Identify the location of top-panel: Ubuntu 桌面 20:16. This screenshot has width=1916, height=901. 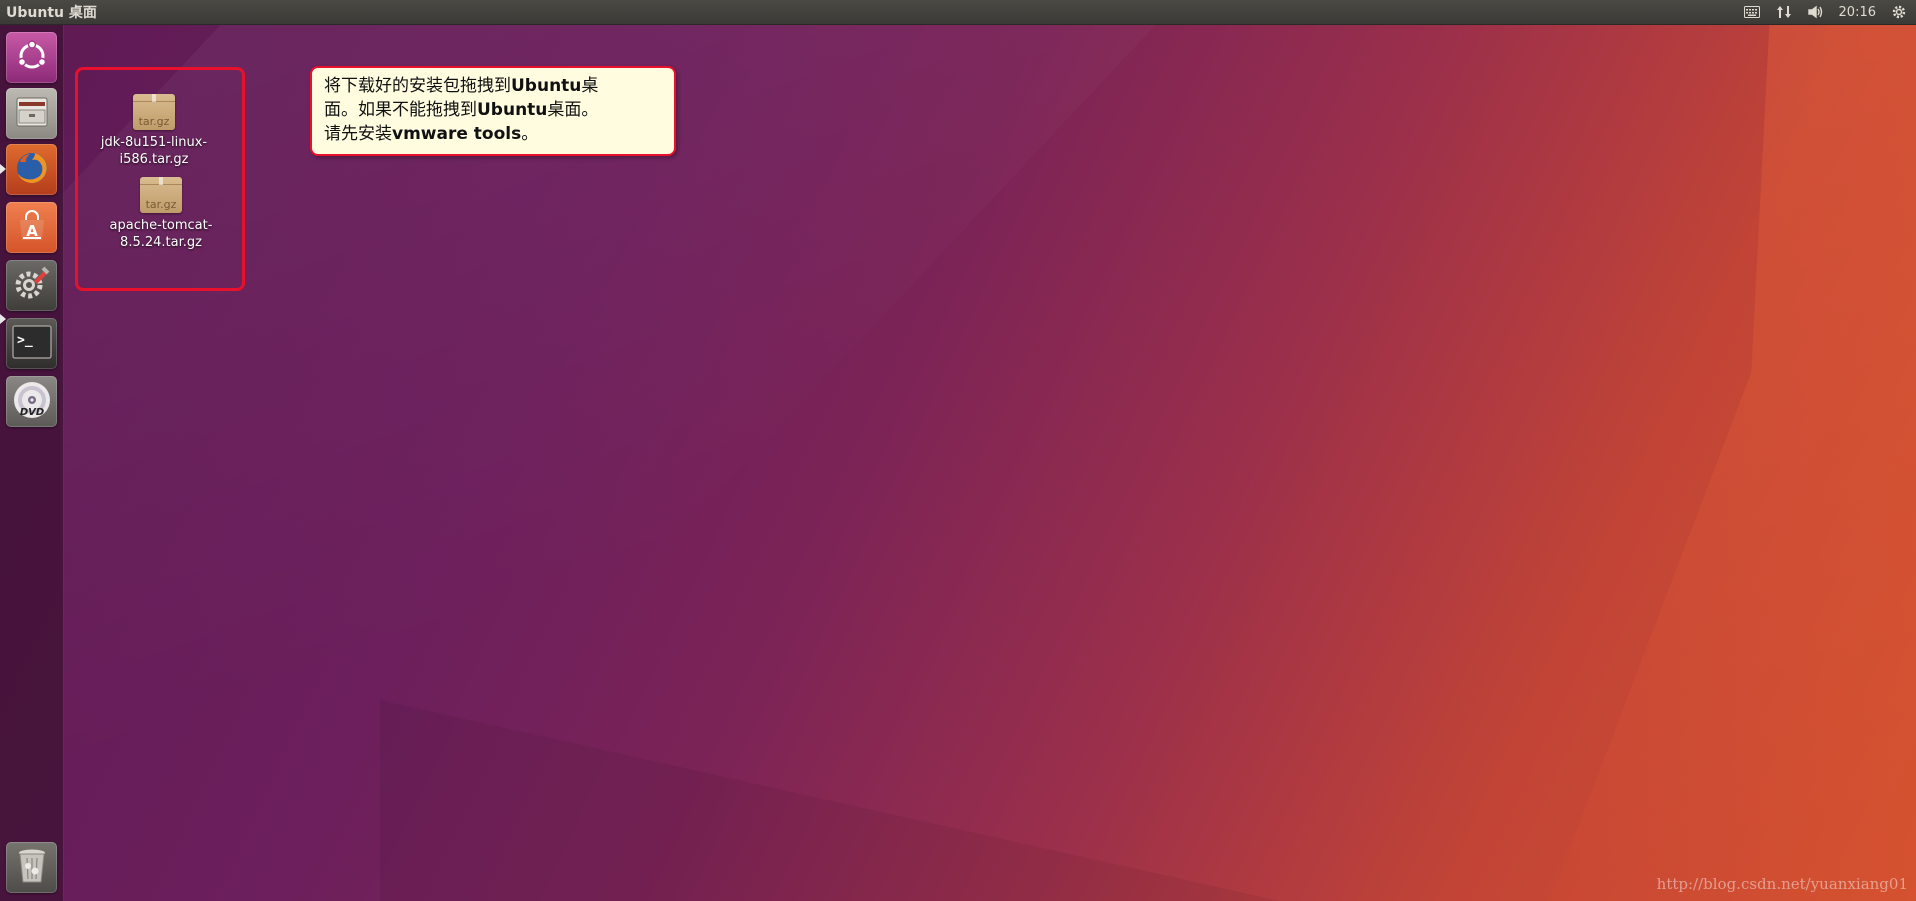
(958, 12).